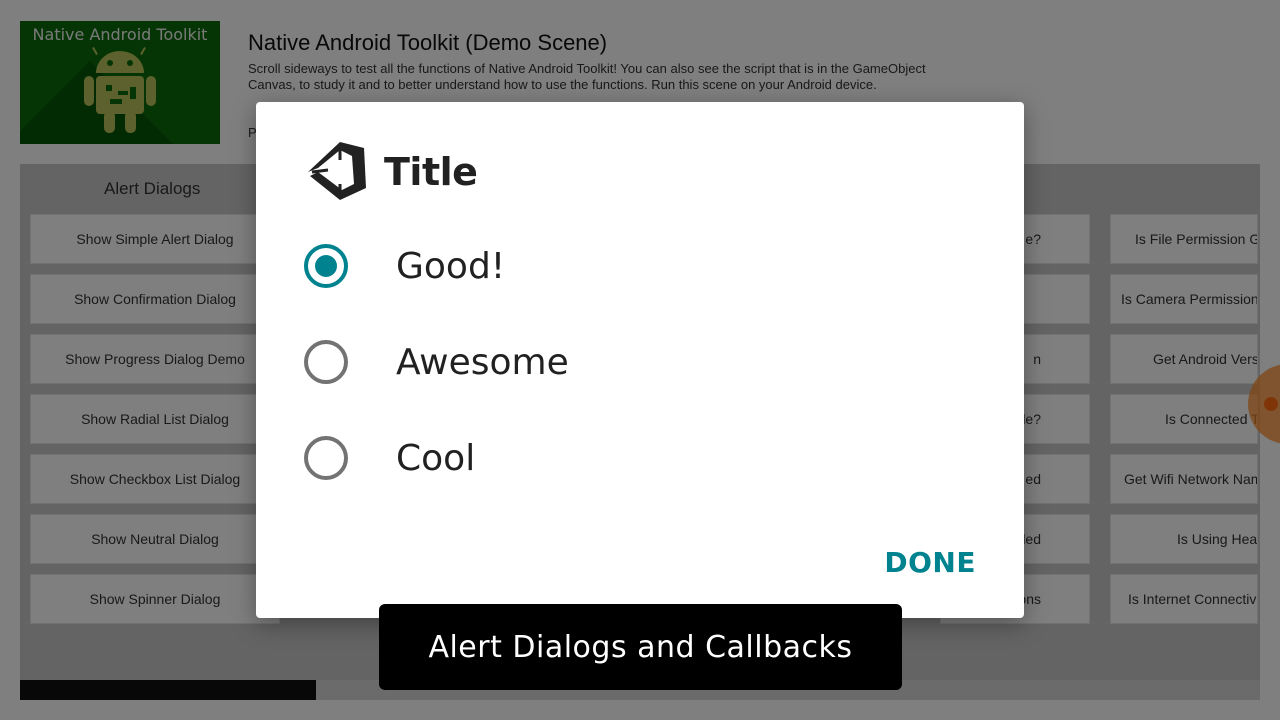 This screenshot has width=1280, height=720. Describe the element at coordinates (451, 266) in the screenshot. I see `radio-option-label: Good!` at that location.